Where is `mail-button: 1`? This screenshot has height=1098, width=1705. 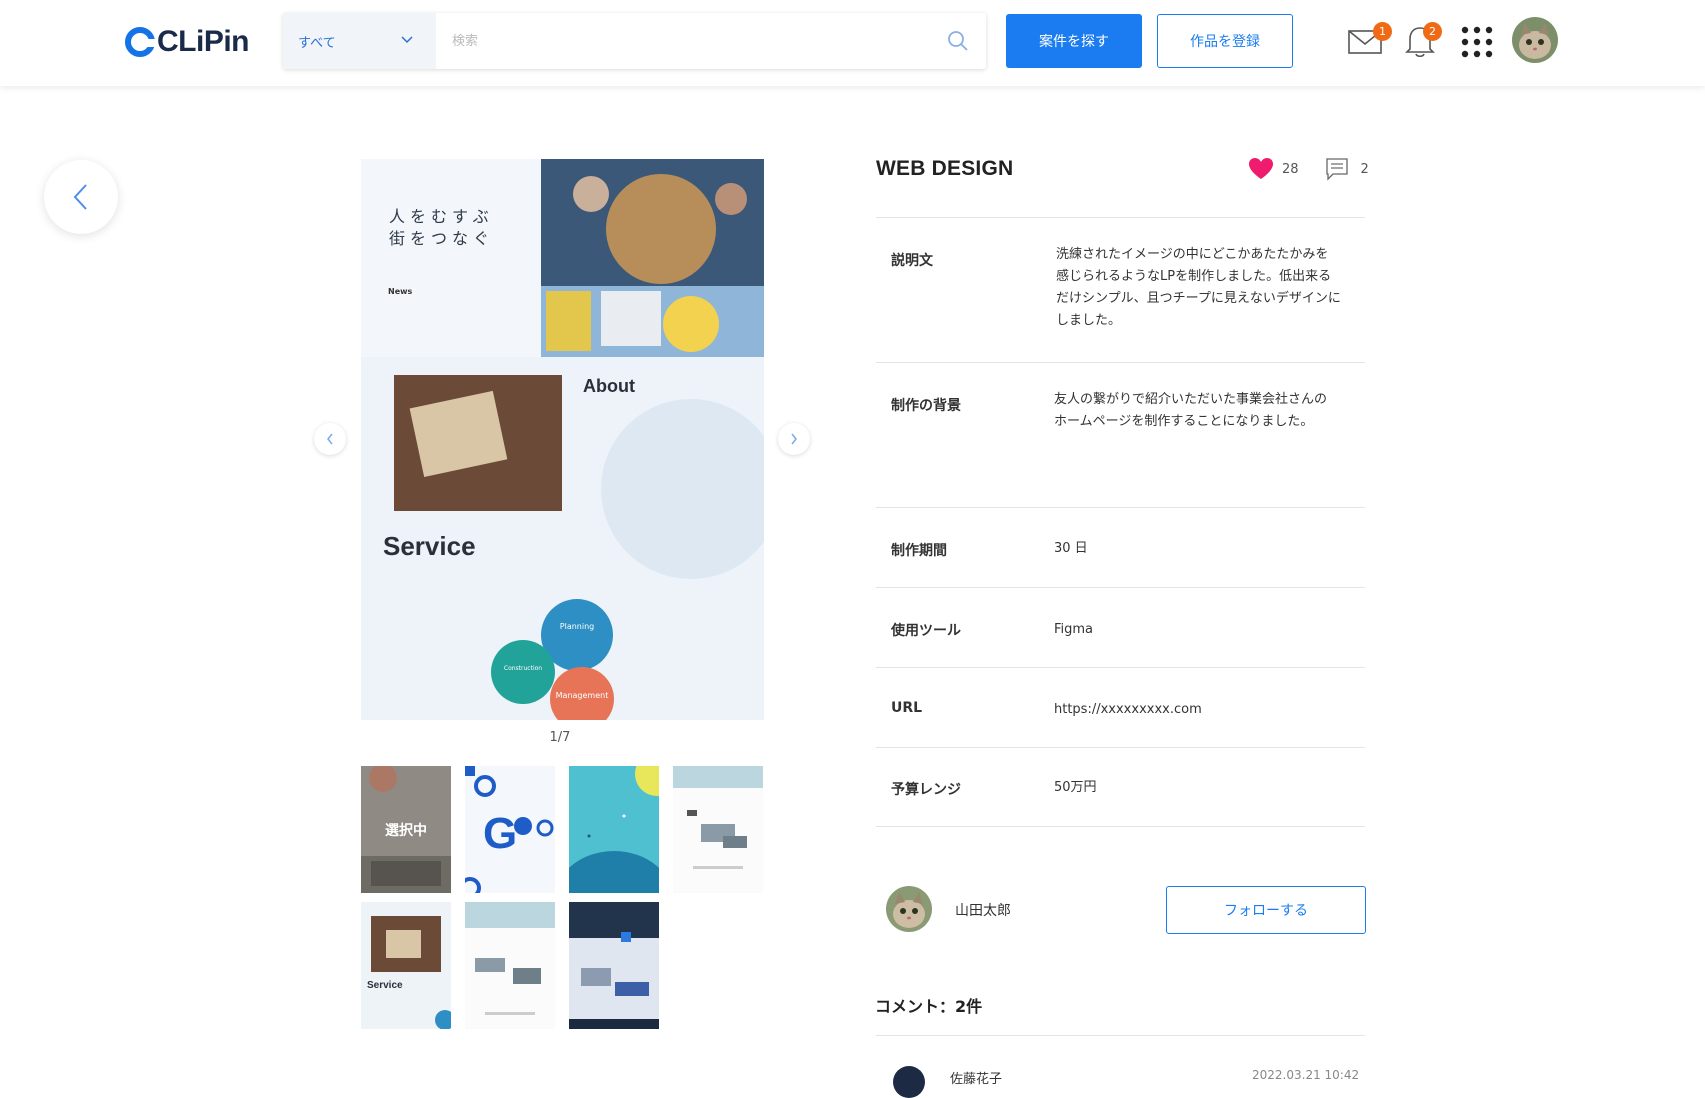
mail-button: 1 is located at coordinates (1370, 41).